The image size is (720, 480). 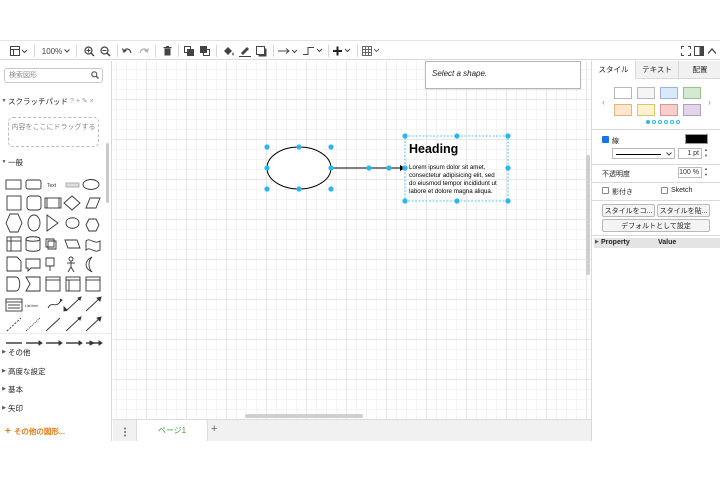 I want to click on page-menu-icon, so click(x=125, y=433).